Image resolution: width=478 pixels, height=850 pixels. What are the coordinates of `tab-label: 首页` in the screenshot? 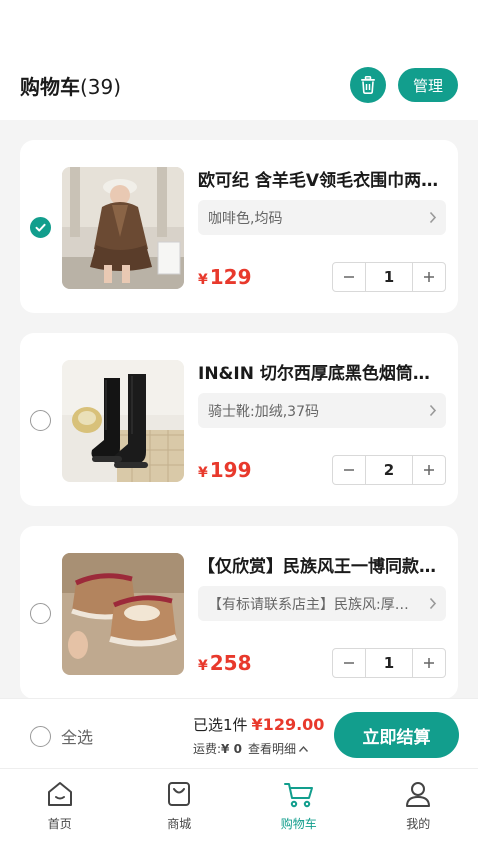 It's located at (59, 824).